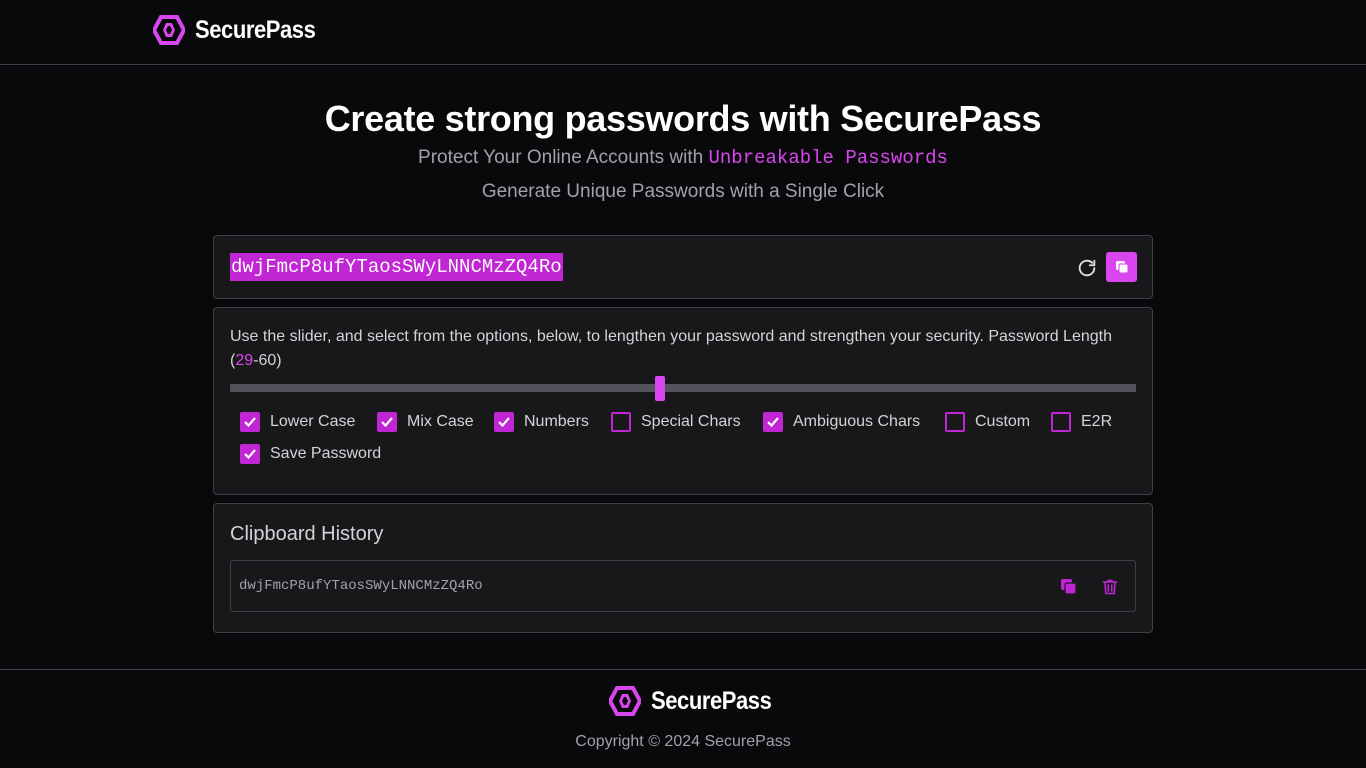 Image resolution: width=1366 pixels, height=768 pixels. What do you see at coordinates (1003, 421) in the screenshot?
I see `checkbox-label: Custom` at bounding box center [1003, 421].